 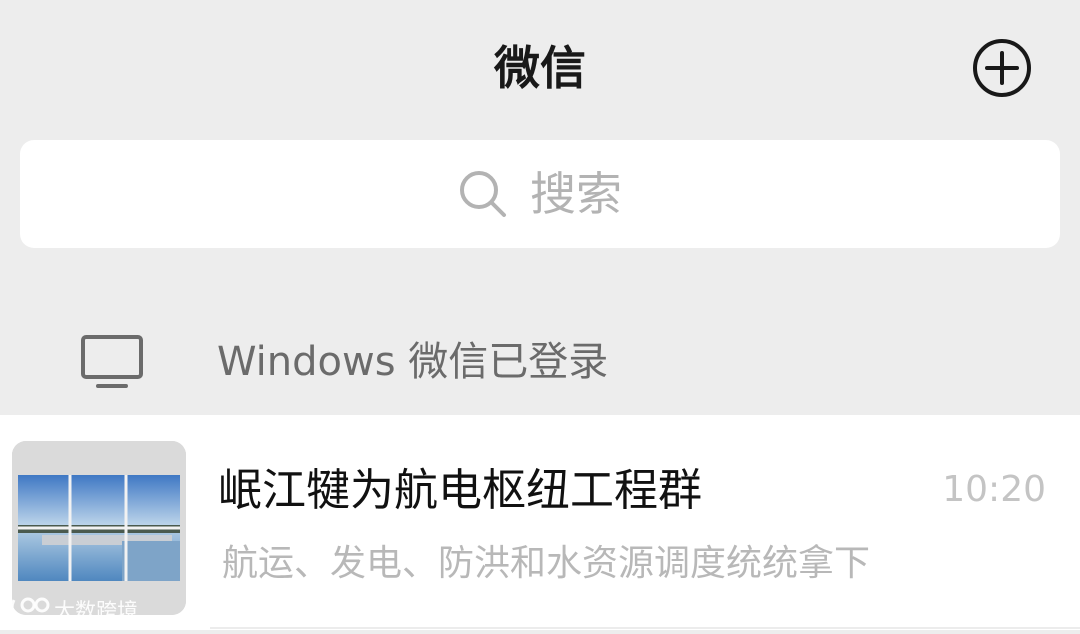 What do you see at coordinates (994, 489) in the screenshot?
I see `chat-timestamp: 10:20` at bounding box center [994, 489].